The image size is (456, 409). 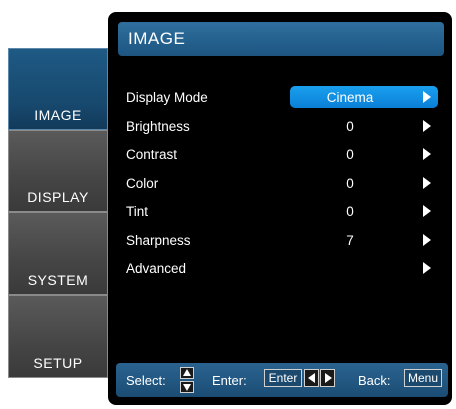 I want to click on help-bar: Select: Enter: Enter Back: Menu, so click(x=282, y=380).